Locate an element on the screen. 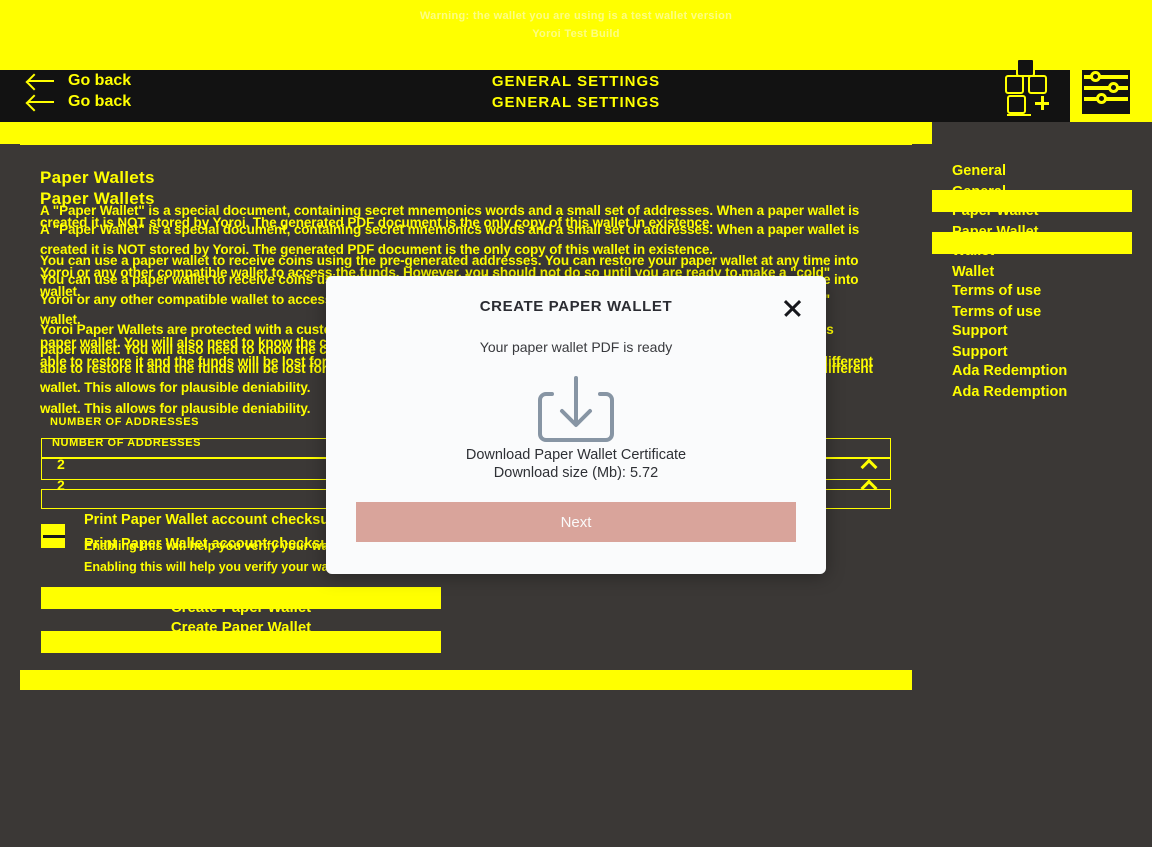  sidebar-item-terms-of-use-ghost: Terms of use is located at coordinates (1032, 312).